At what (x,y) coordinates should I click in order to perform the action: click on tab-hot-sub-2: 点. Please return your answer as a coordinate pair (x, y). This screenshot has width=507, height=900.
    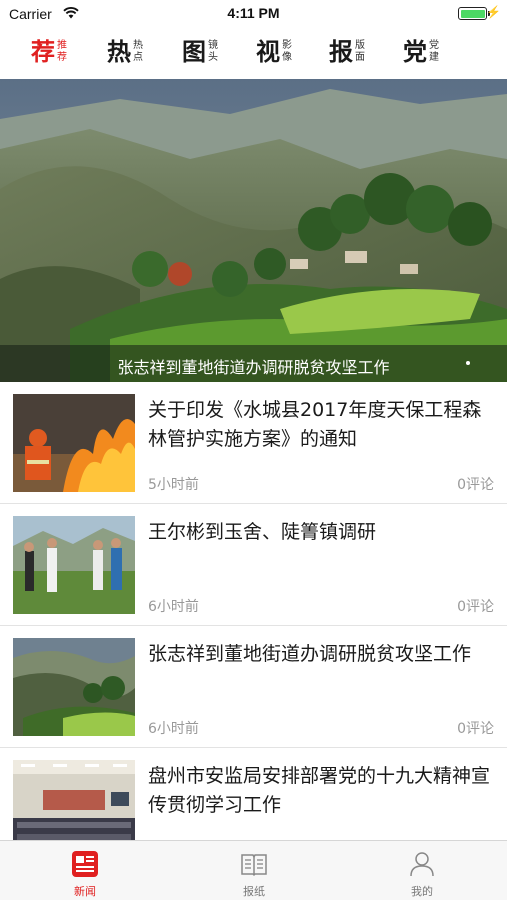
    Looking at the image, I should click on (138, 57).